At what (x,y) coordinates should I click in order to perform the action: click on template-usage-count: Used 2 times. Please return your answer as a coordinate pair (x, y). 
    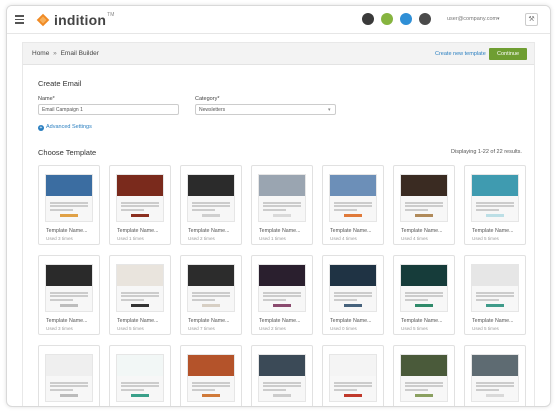
    Looking at the image, I should click on (201, 238).